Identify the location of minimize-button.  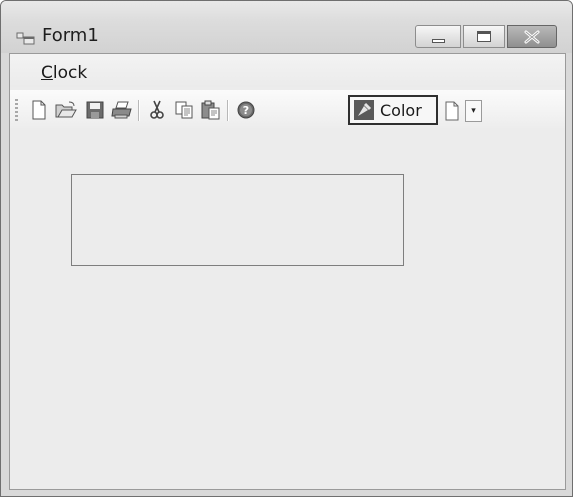
(438, 36).